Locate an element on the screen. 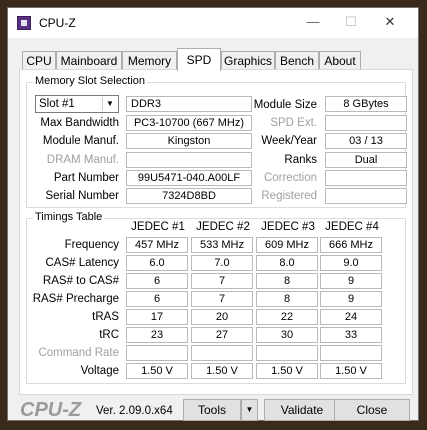  minimize-button: — is located at coordinates (313, 22).